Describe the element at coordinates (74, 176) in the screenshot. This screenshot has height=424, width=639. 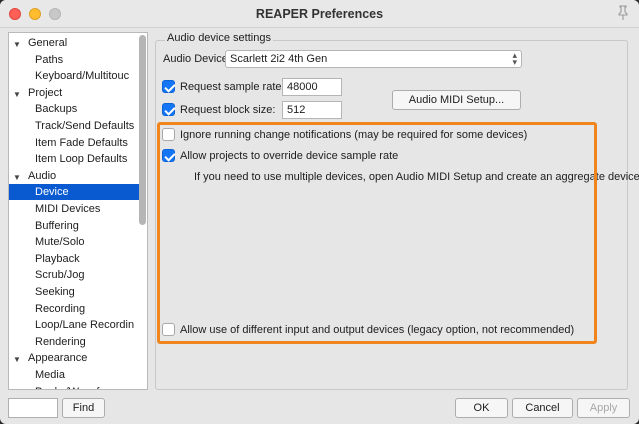
I see `tree-item: ▼ Audio` at that location.